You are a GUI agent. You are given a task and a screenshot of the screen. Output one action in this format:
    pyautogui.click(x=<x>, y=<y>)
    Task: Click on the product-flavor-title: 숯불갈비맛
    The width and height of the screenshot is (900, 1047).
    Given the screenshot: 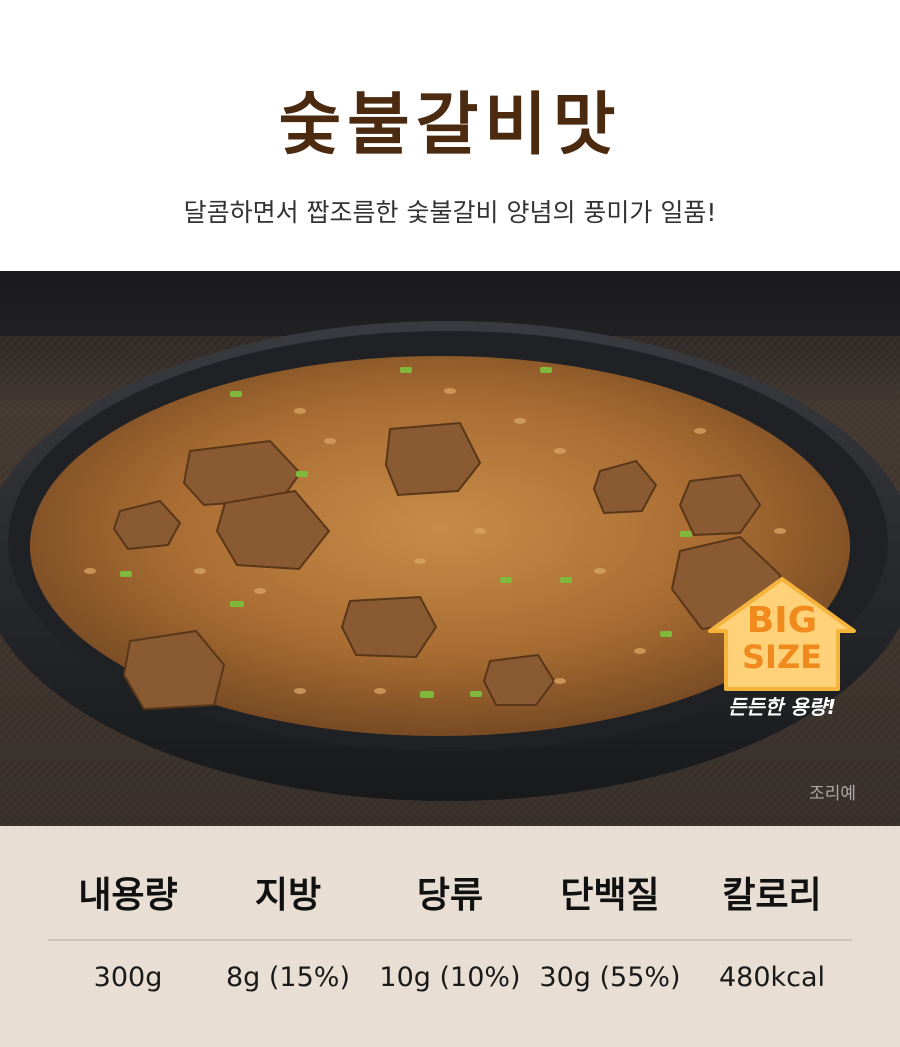 What is the action you would take?
    pyautogui.click(x=450, y=125)
    